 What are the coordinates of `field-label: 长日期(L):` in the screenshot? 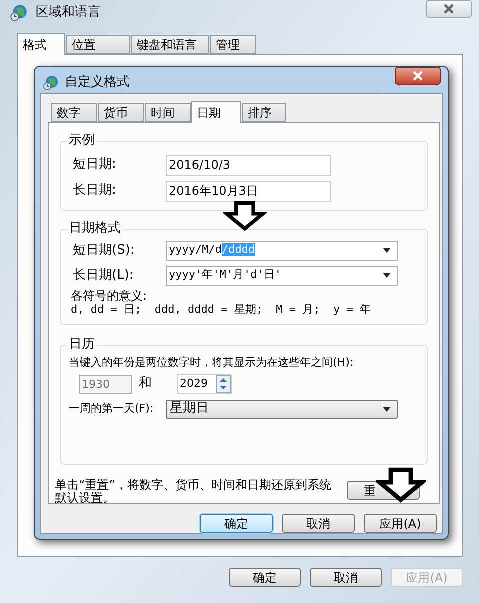 It's located at (103, 275).